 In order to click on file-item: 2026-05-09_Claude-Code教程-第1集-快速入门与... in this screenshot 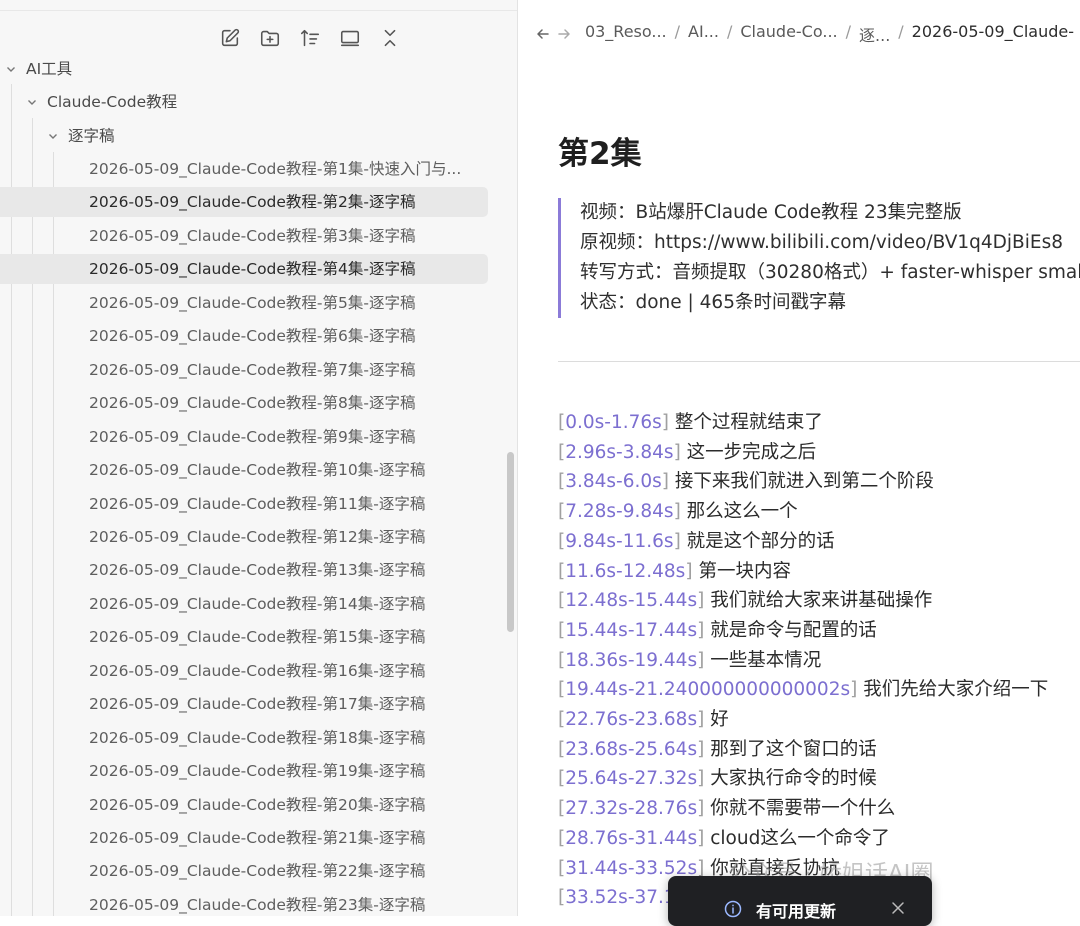, I will do `click(244, 169)`.